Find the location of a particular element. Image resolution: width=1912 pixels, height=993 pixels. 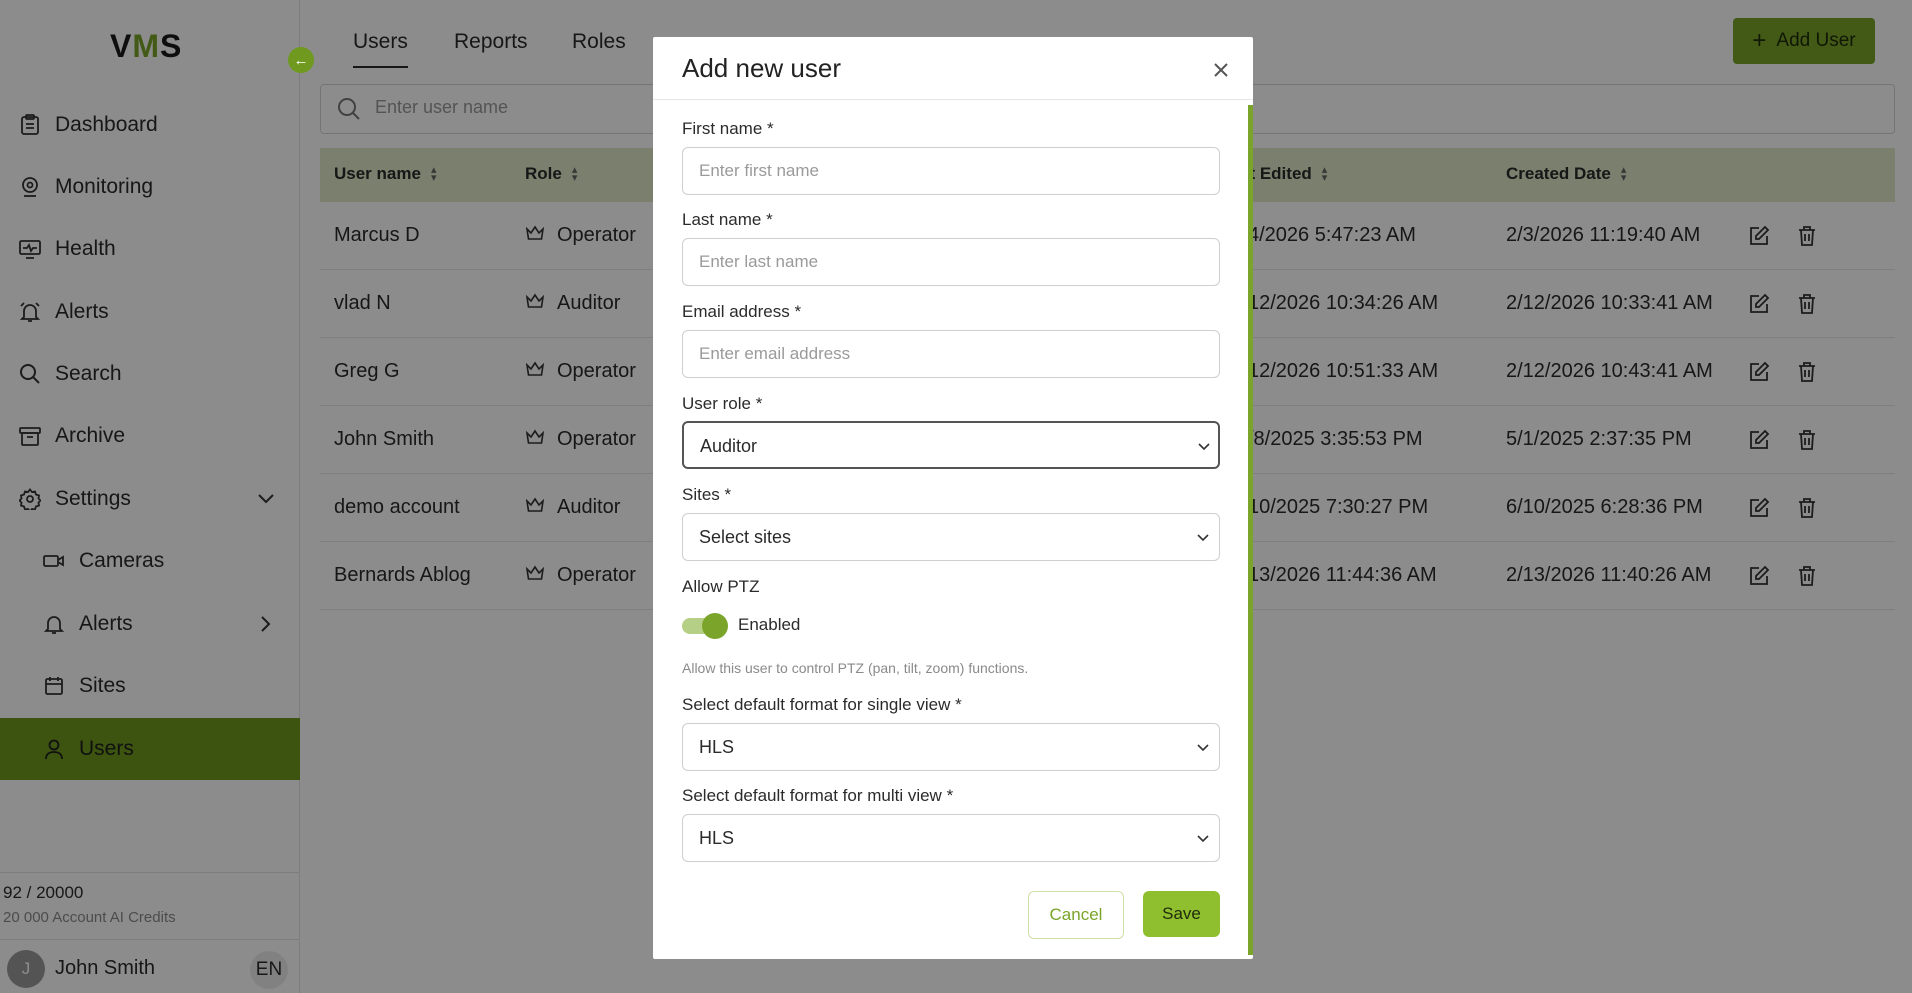

user-role-select: Auditor is located at coordinates (951, 445).